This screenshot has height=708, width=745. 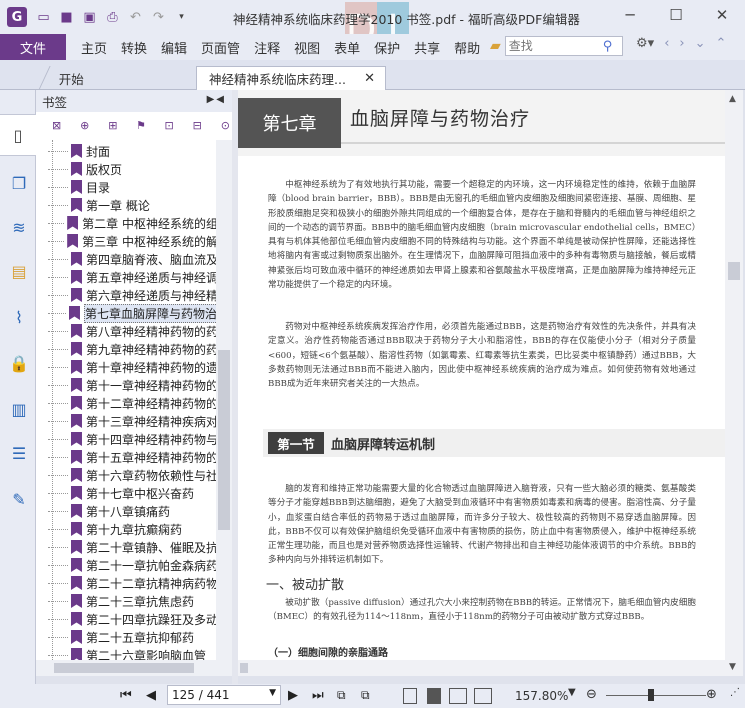 I want to click on close-icon: ✕, so click(x=722, y=15).